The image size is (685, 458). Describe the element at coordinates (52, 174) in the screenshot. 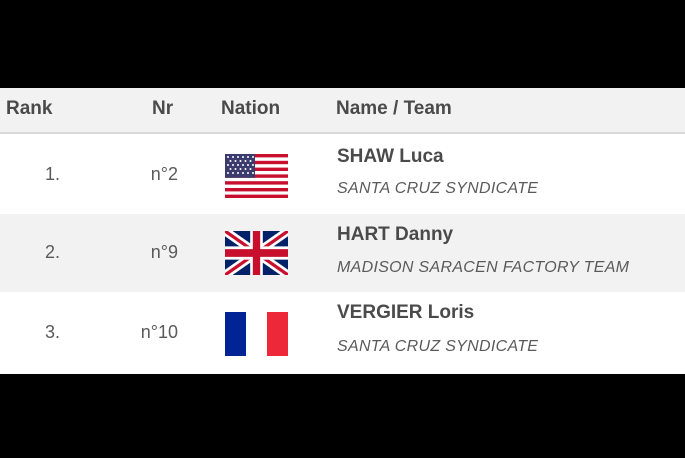

I see `rank-cell: 1.` at that location.